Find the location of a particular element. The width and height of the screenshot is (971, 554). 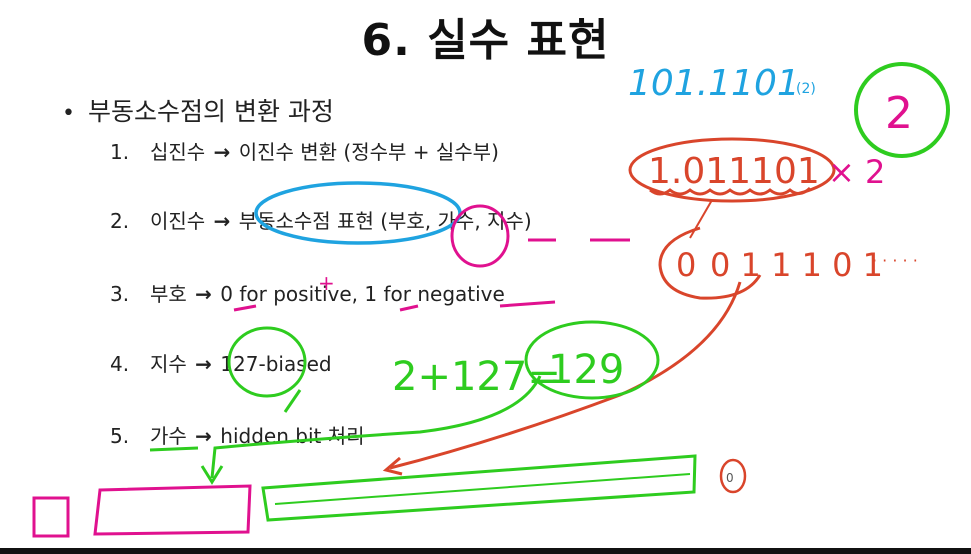

step-term: 지수 is located at coordinates (168, 364).